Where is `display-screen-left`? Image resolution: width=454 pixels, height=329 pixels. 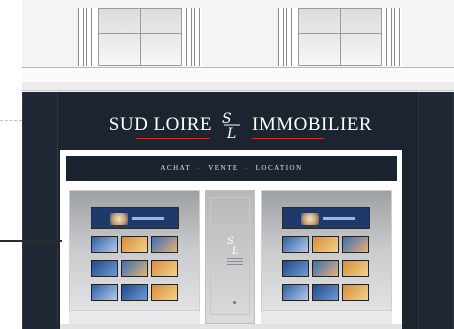 display-screen-left is located at coordinates (135, 218).